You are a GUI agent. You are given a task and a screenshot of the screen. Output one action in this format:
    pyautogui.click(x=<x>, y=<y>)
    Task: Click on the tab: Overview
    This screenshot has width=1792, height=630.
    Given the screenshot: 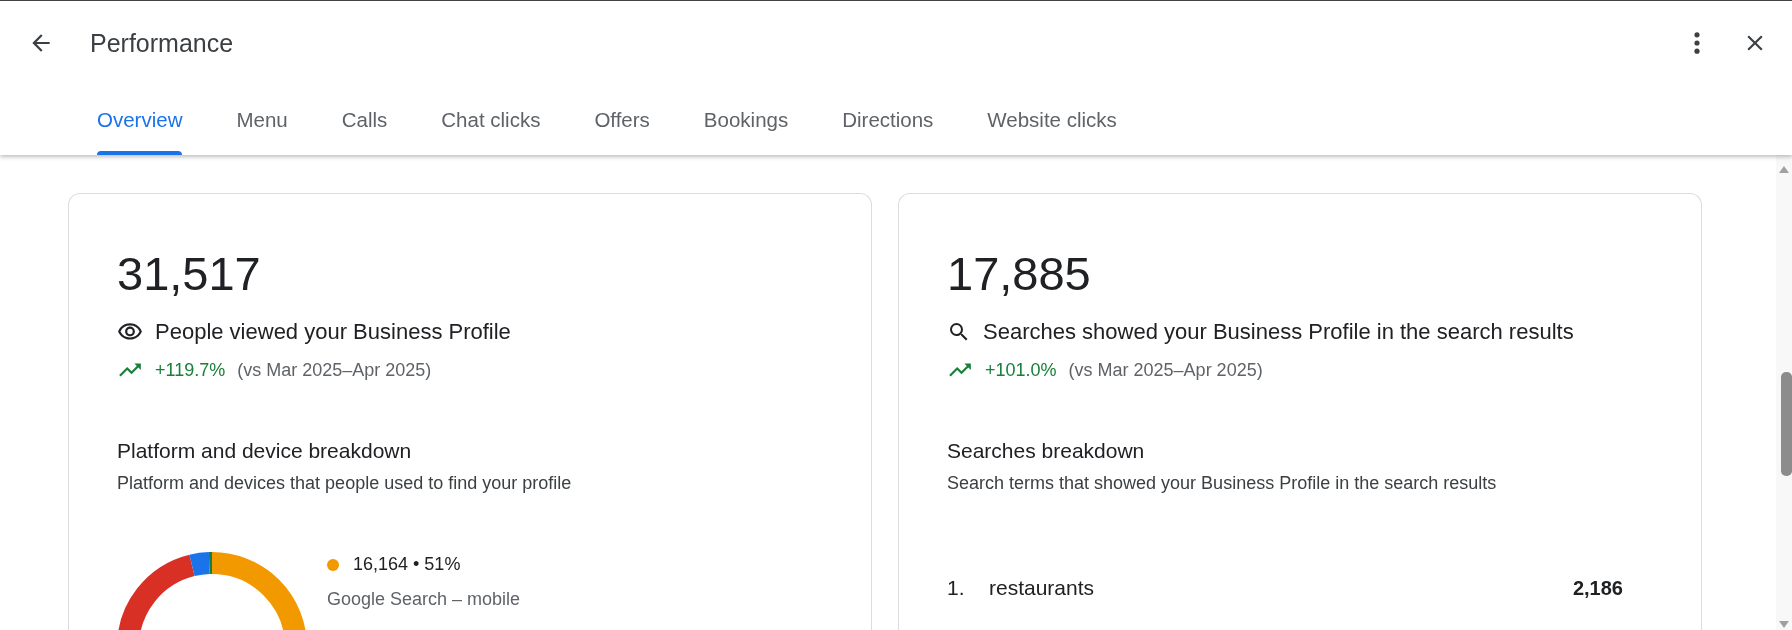 What is the action you would take?
    pyautogui.click(x=140, y=120)
    